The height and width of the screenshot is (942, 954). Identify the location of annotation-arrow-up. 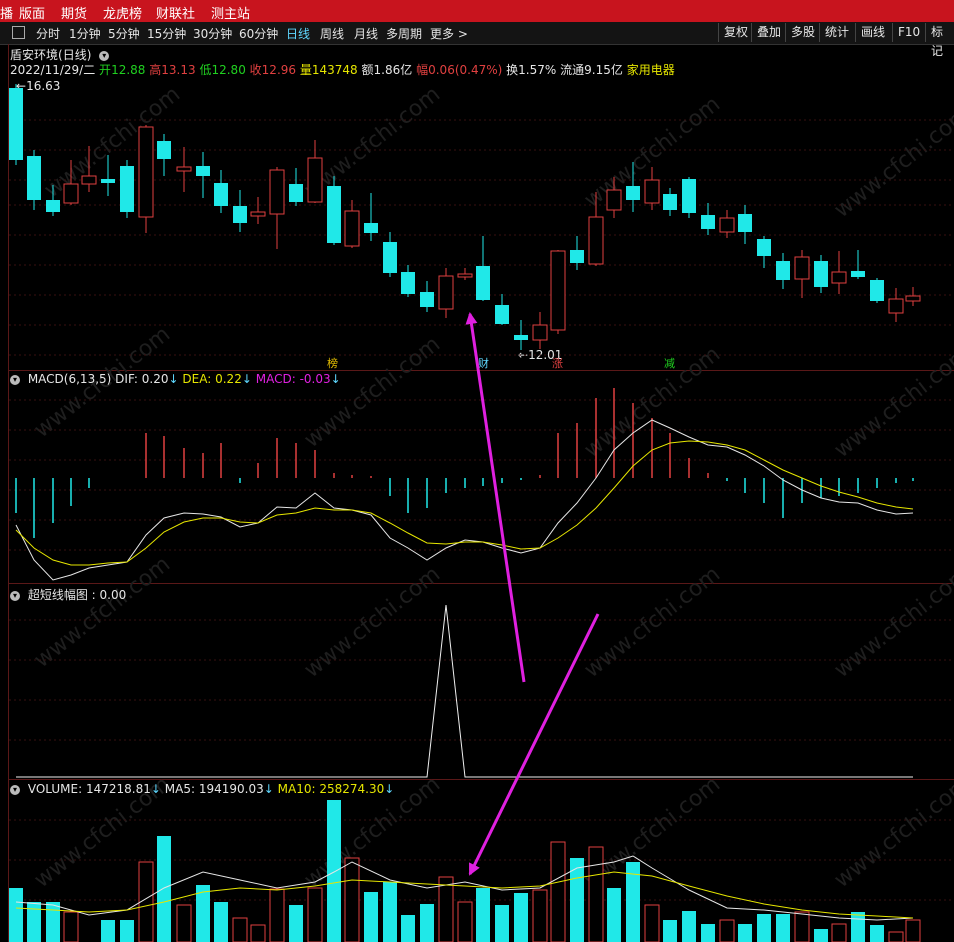
(495, 497).